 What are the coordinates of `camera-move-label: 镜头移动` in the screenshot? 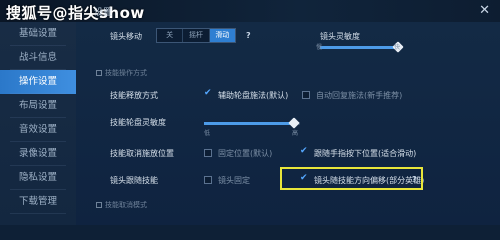 It's located at (126, 36).